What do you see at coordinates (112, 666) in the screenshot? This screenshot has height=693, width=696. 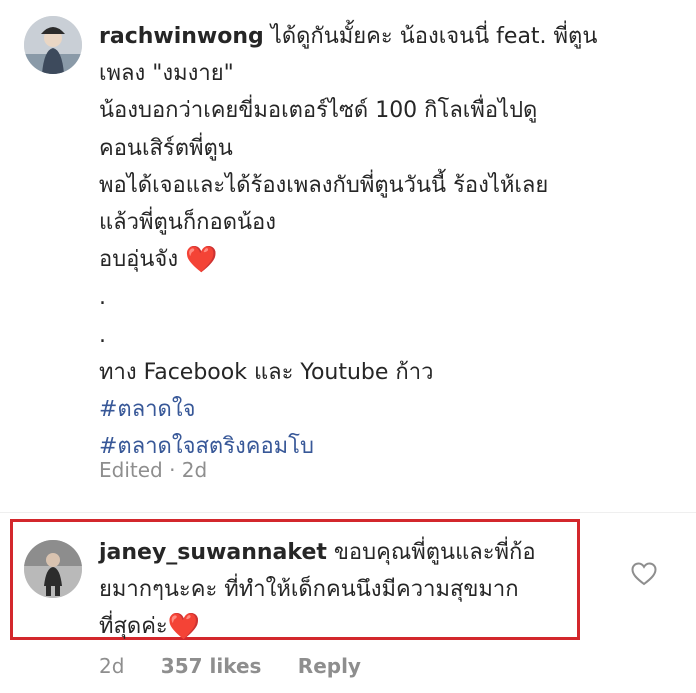 I see `reply-time: 2d` at bounding box center [112, 666].